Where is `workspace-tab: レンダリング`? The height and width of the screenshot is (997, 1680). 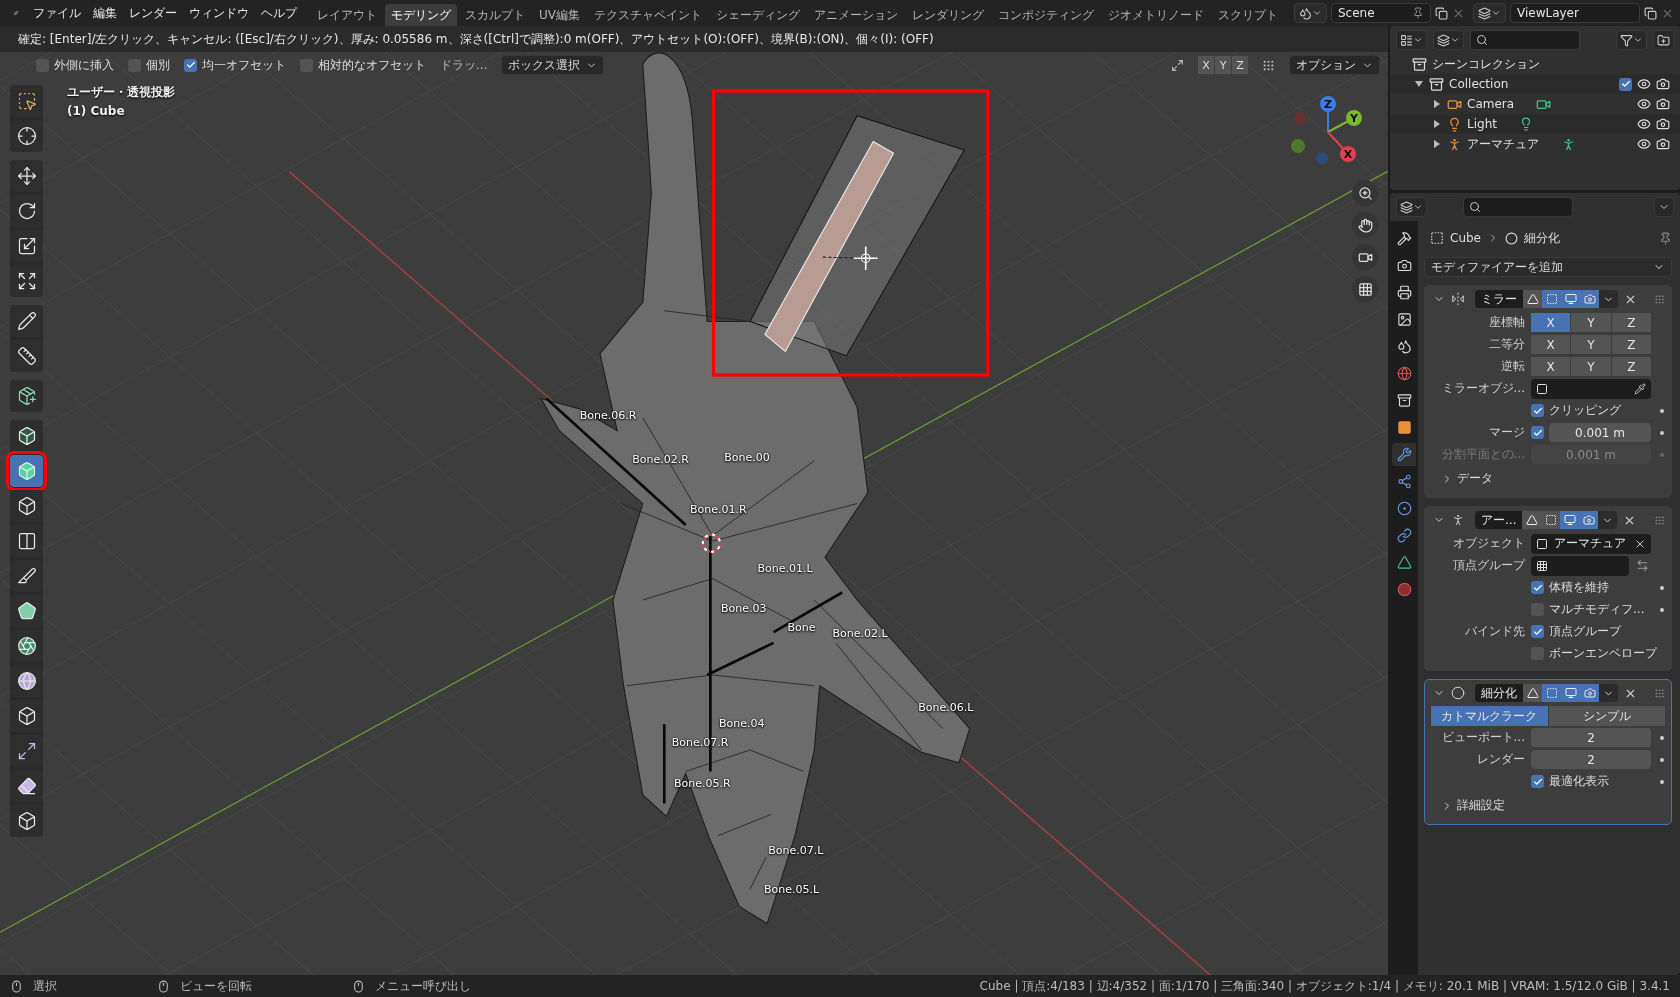 workspace-tab: レンダリング is located at coordinates (948, 15).